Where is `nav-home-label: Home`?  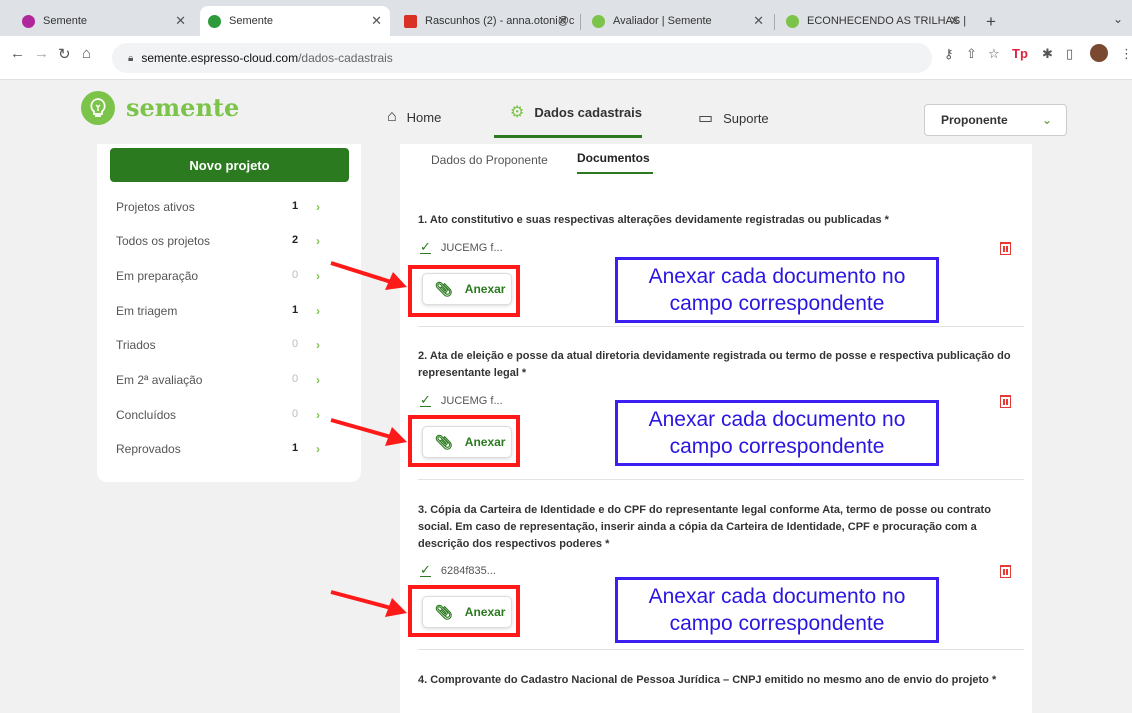
nav-home-label: Home is located at coordinates (424, 117).